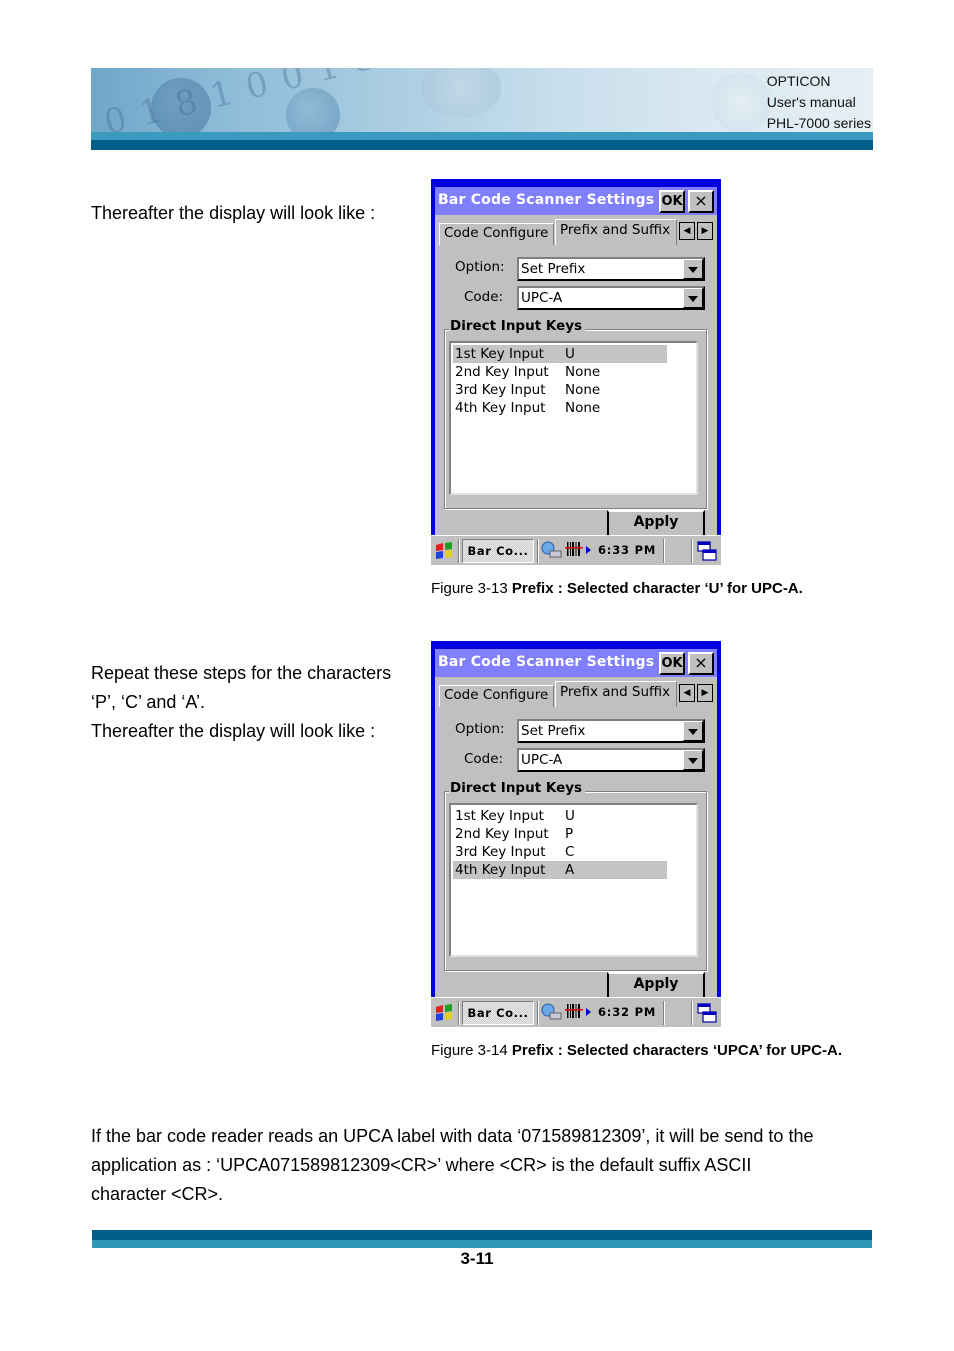 The image size is (954, 1351). What do you see at coordinates (471, 1050) in the screenshot?
I see `caption-prefix: Figure 3-14` at bounding box center [471, 1050].